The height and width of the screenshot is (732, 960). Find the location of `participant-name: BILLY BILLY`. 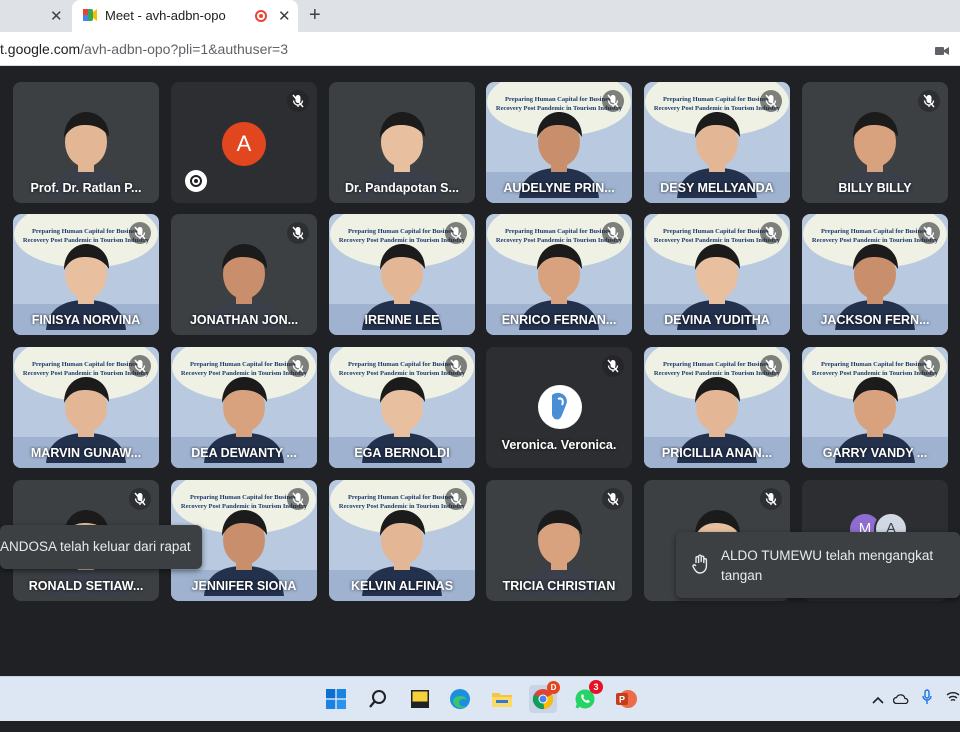

participant-name: BILLY BILLY is located at coordinates (875, 188).